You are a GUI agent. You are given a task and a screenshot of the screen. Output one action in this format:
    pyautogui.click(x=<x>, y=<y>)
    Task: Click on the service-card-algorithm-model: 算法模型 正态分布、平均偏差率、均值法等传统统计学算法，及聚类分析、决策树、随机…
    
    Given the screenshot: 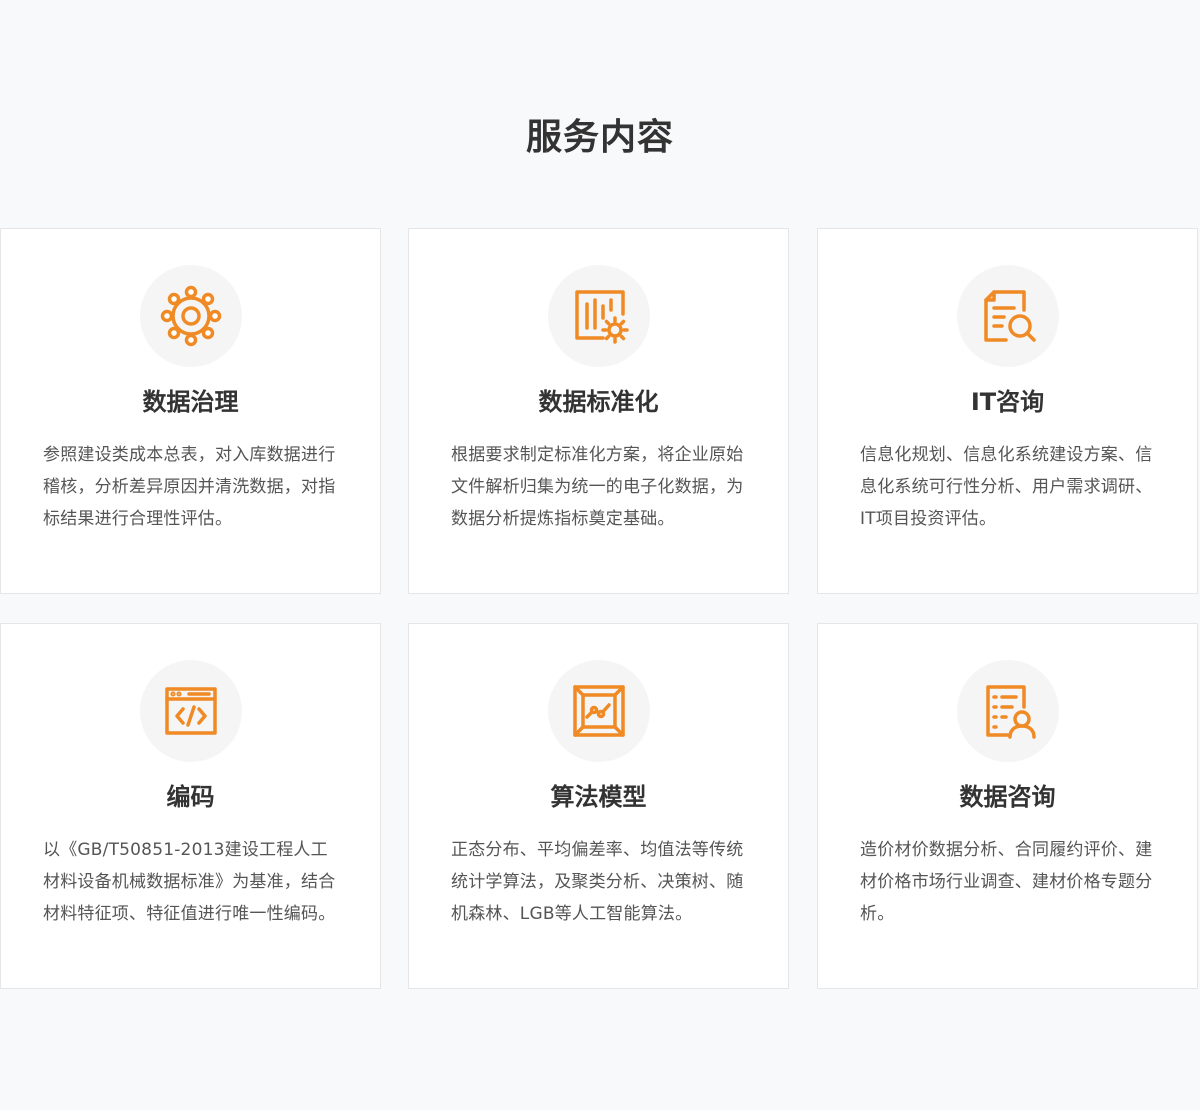 What is the action you would take?
    pyautogui.click(x=598, y=806)
    